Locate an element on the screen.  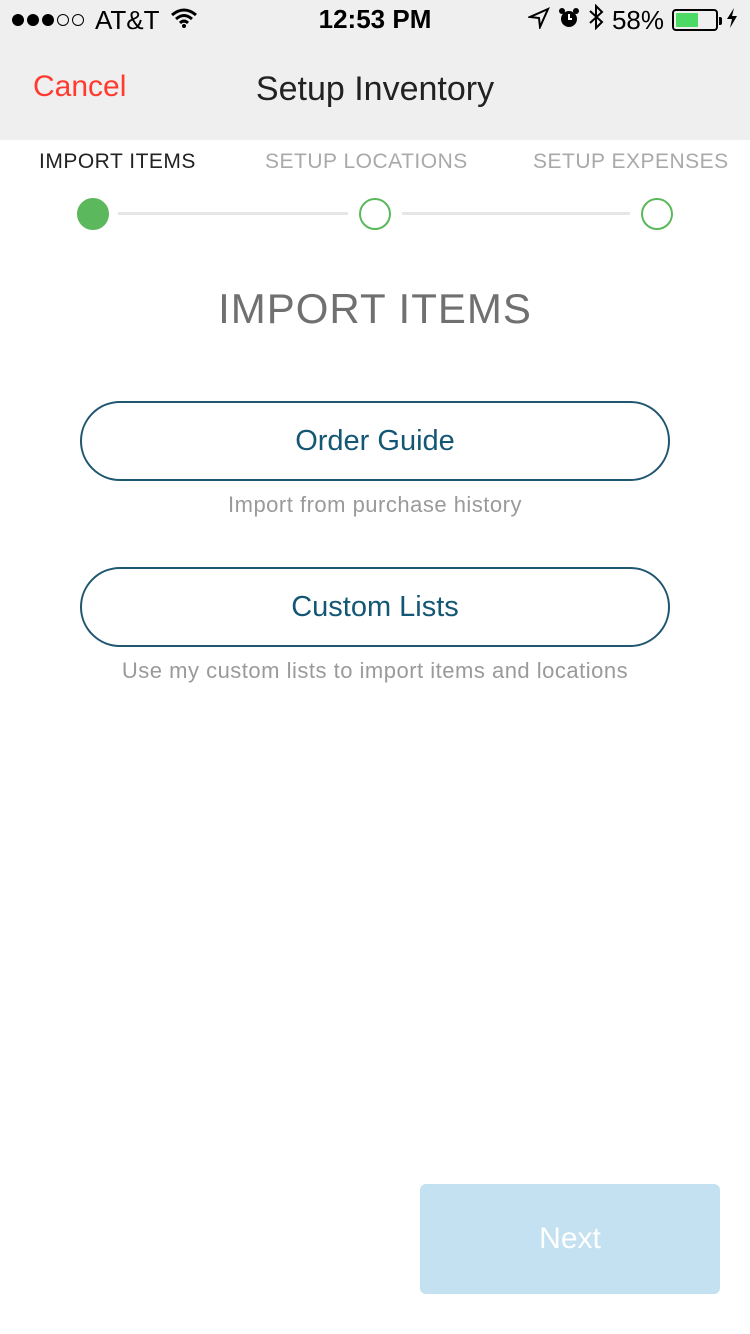
battery-percent: 58% is located at coordinates (637, 19).